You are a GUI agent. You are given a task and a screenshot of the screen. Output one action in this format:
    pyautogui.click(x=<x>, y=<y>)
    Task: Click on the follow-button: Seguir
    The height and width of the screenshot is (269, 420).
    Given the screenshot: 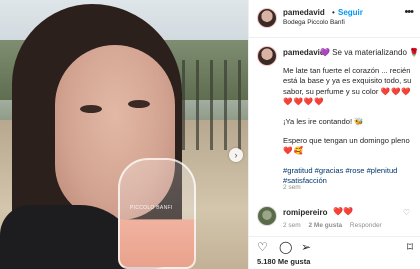 What is the action you would take?
    pyautogui.click(x=350, y=12)
    